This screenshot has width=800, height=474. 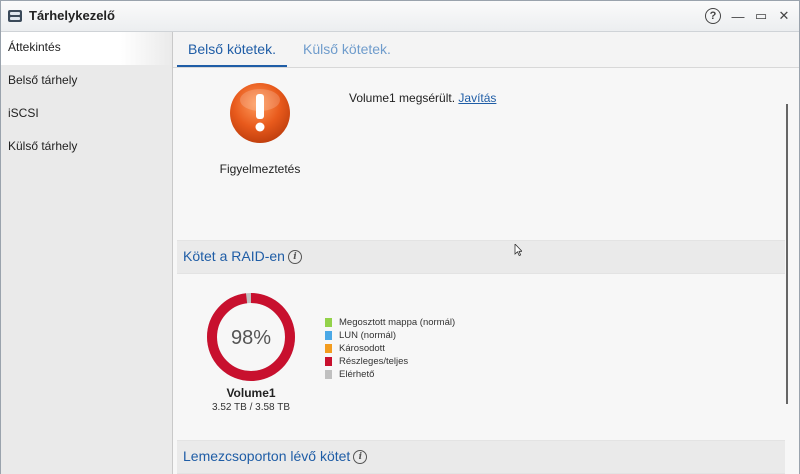 I want to click on minimize-button: —, so click(x=738, y=16).